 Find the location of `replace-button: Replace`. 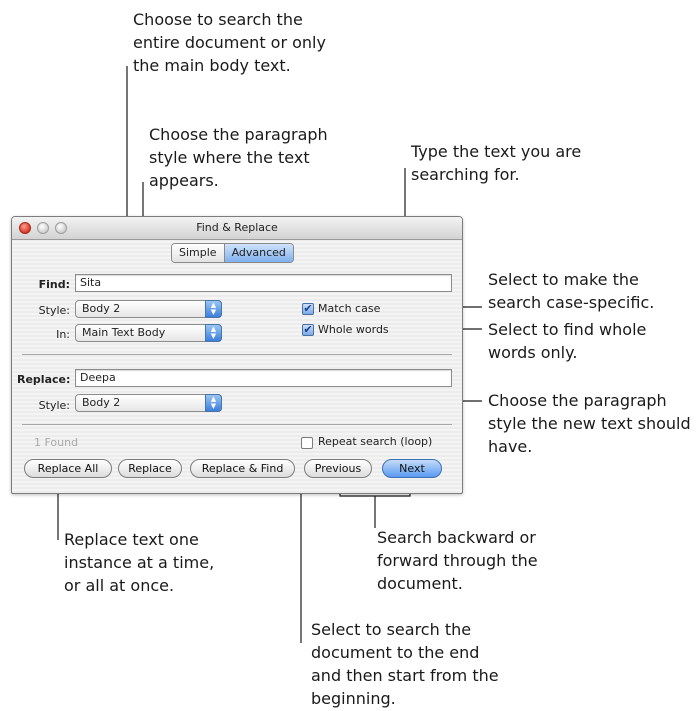

replace-button: Replace is located at coordinates (150, 468).